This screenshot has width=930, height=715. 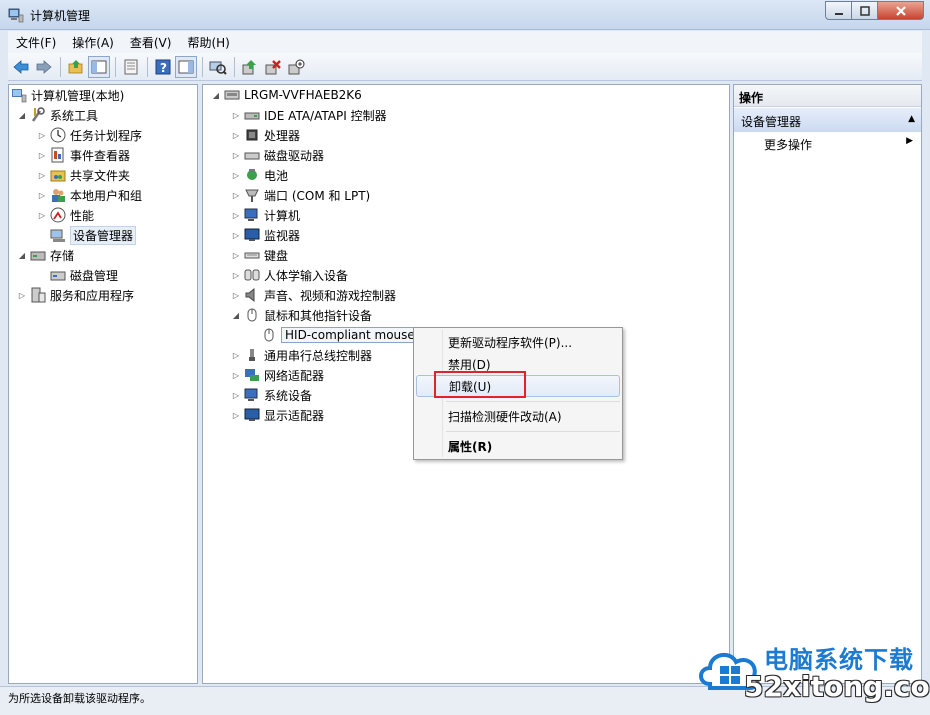 What do you see at coordinates (827, 120) in the screenshot?
I see `actions-section-device-manager: 设备管理器 ▲` at bounding box center [827, 120].